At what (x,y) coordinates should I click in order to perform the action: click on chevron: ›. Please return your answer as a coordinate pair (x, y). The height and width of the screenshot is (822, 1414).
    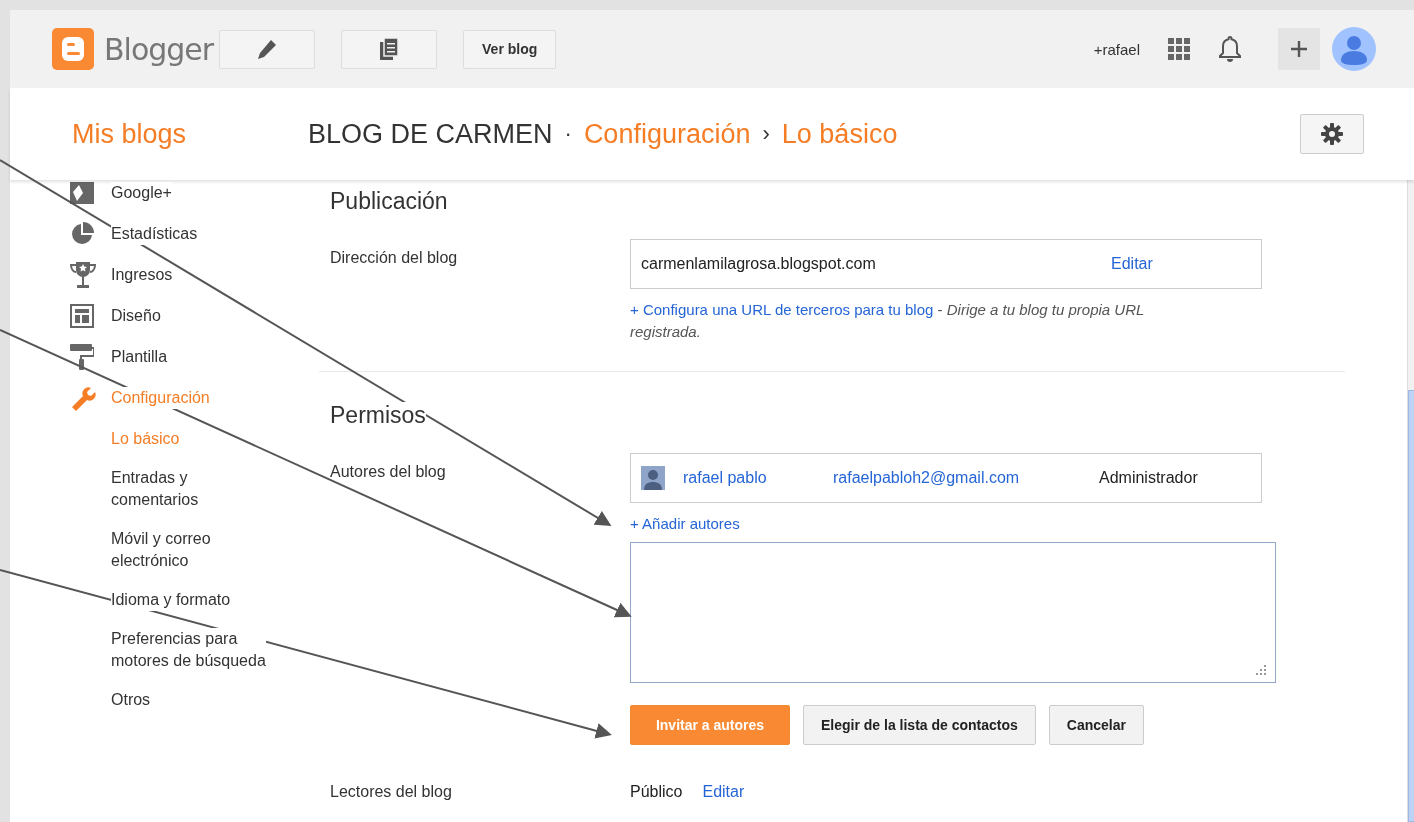
    Looking at the image, I should click on (766, 134).